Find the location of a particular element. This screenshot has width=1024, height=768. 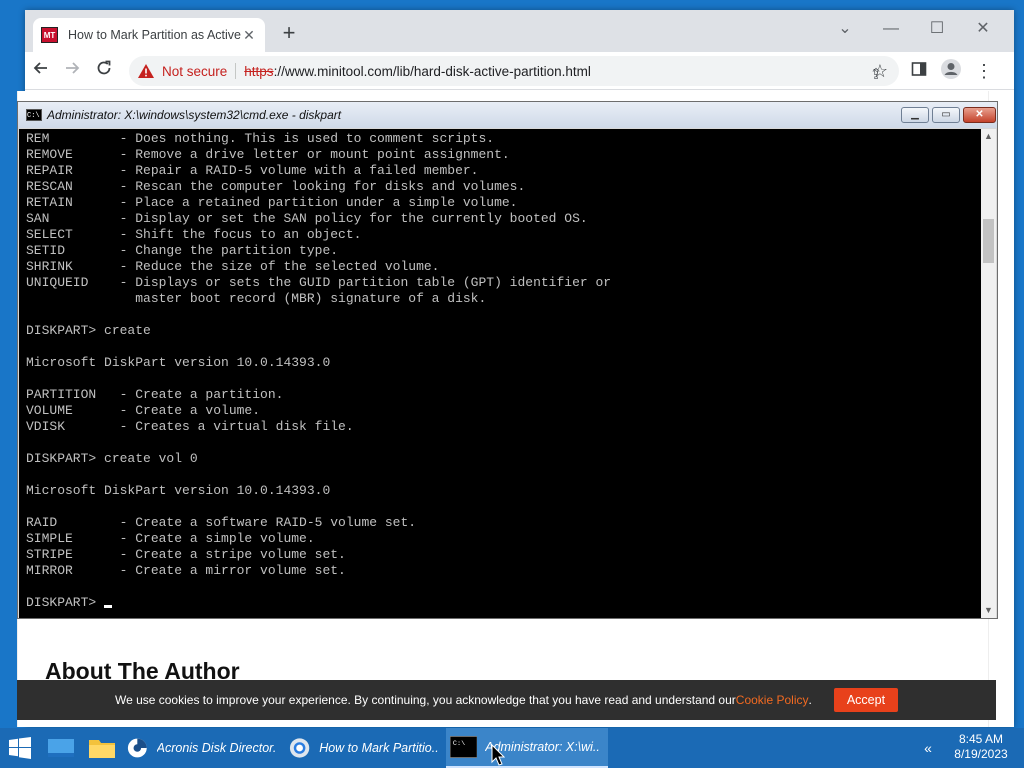

profile-avatar-icon is located at coordinates (951, 71).